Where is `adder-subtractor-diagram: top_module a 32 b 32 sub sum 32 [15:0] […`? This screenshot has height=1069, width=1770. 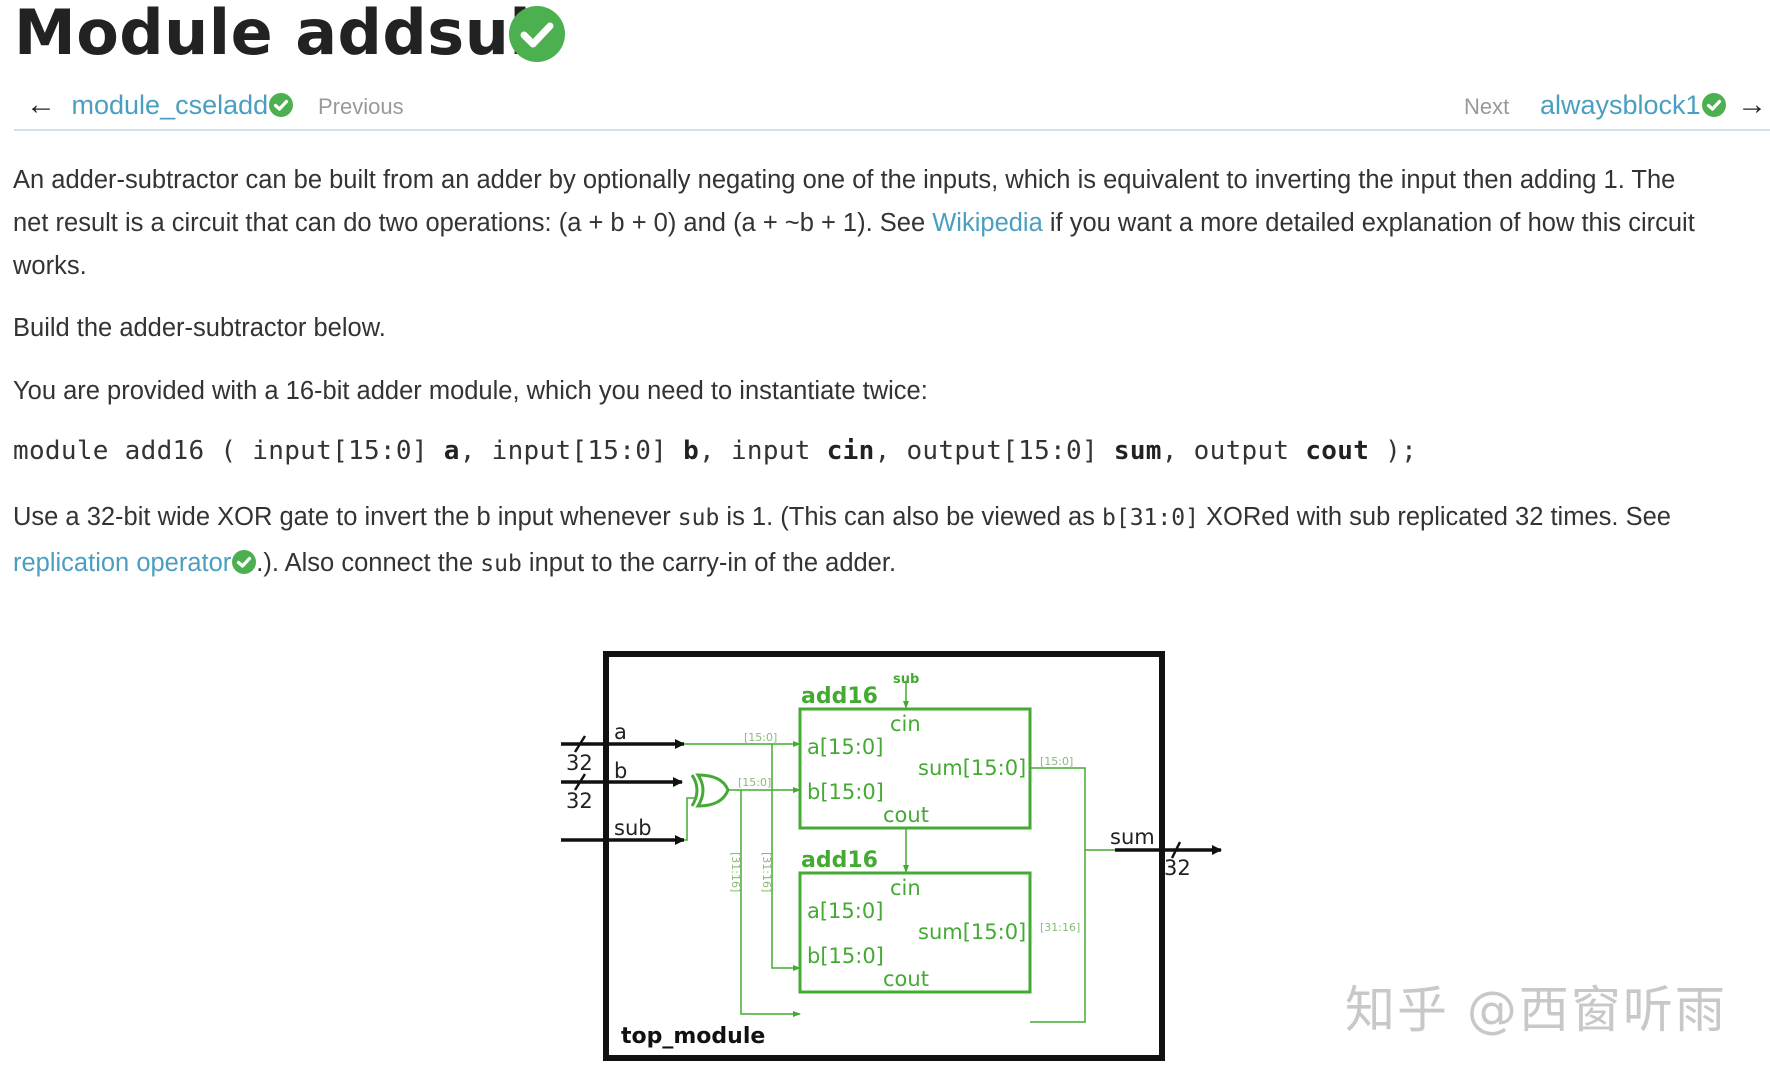
adder-subtractor-diagram: top_module a 32 b 32 sub sum 32 [15:0] [… is located at coordinates (891, 856).